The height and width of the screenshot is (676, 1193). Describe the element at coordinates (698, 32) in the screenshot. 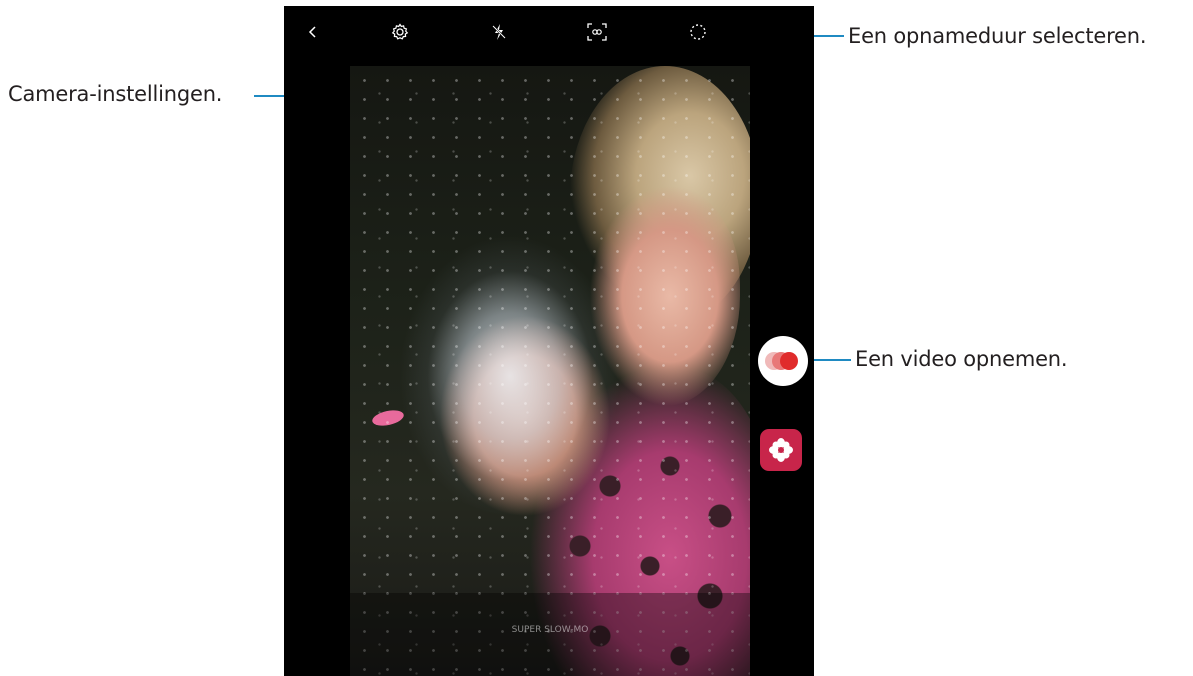

I see `duration-icon` at that location.